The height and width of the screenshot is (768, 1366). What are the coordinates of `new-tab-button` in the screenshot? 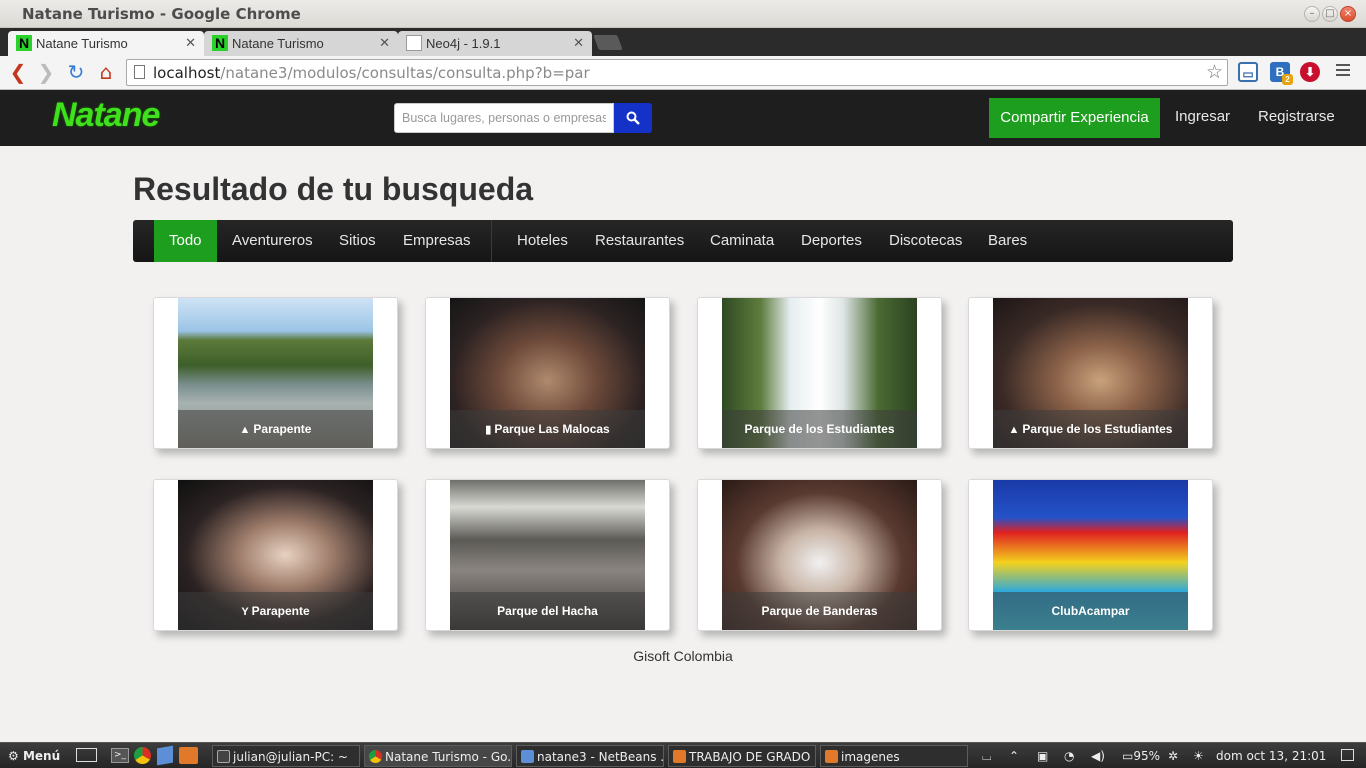 It's located at (608, 42).